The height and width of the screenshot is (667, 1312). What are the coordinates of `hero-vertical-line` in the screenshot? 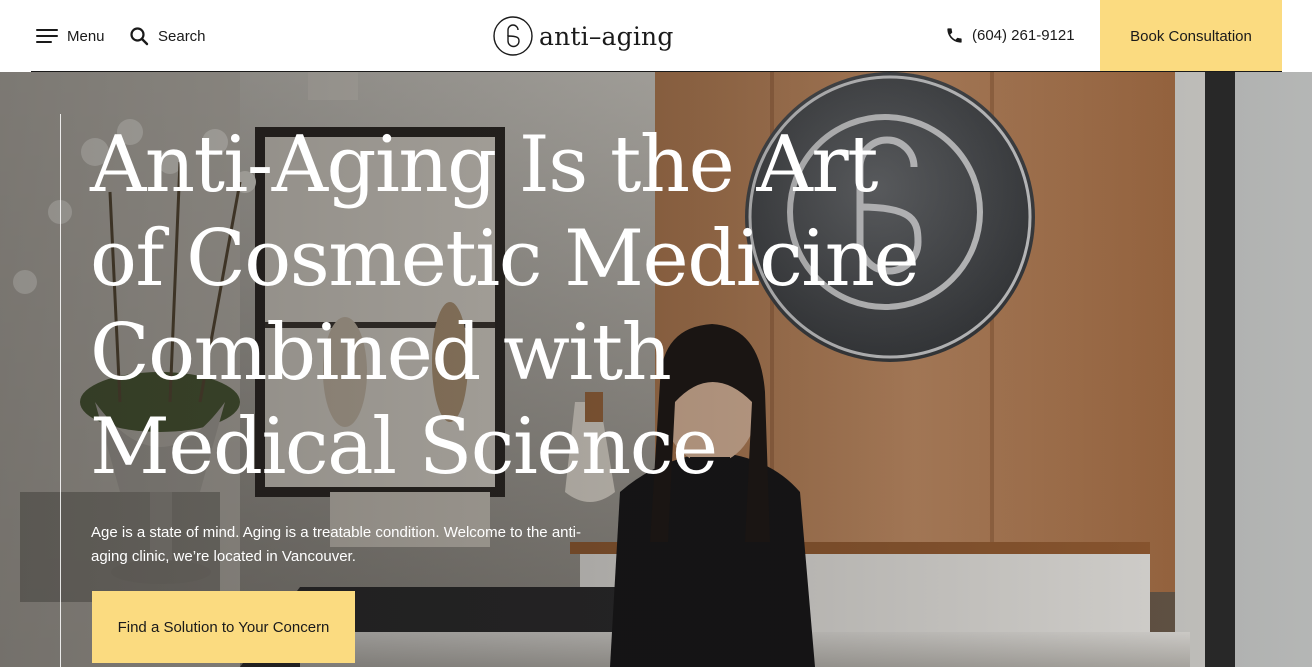 It's located at (60, 390).